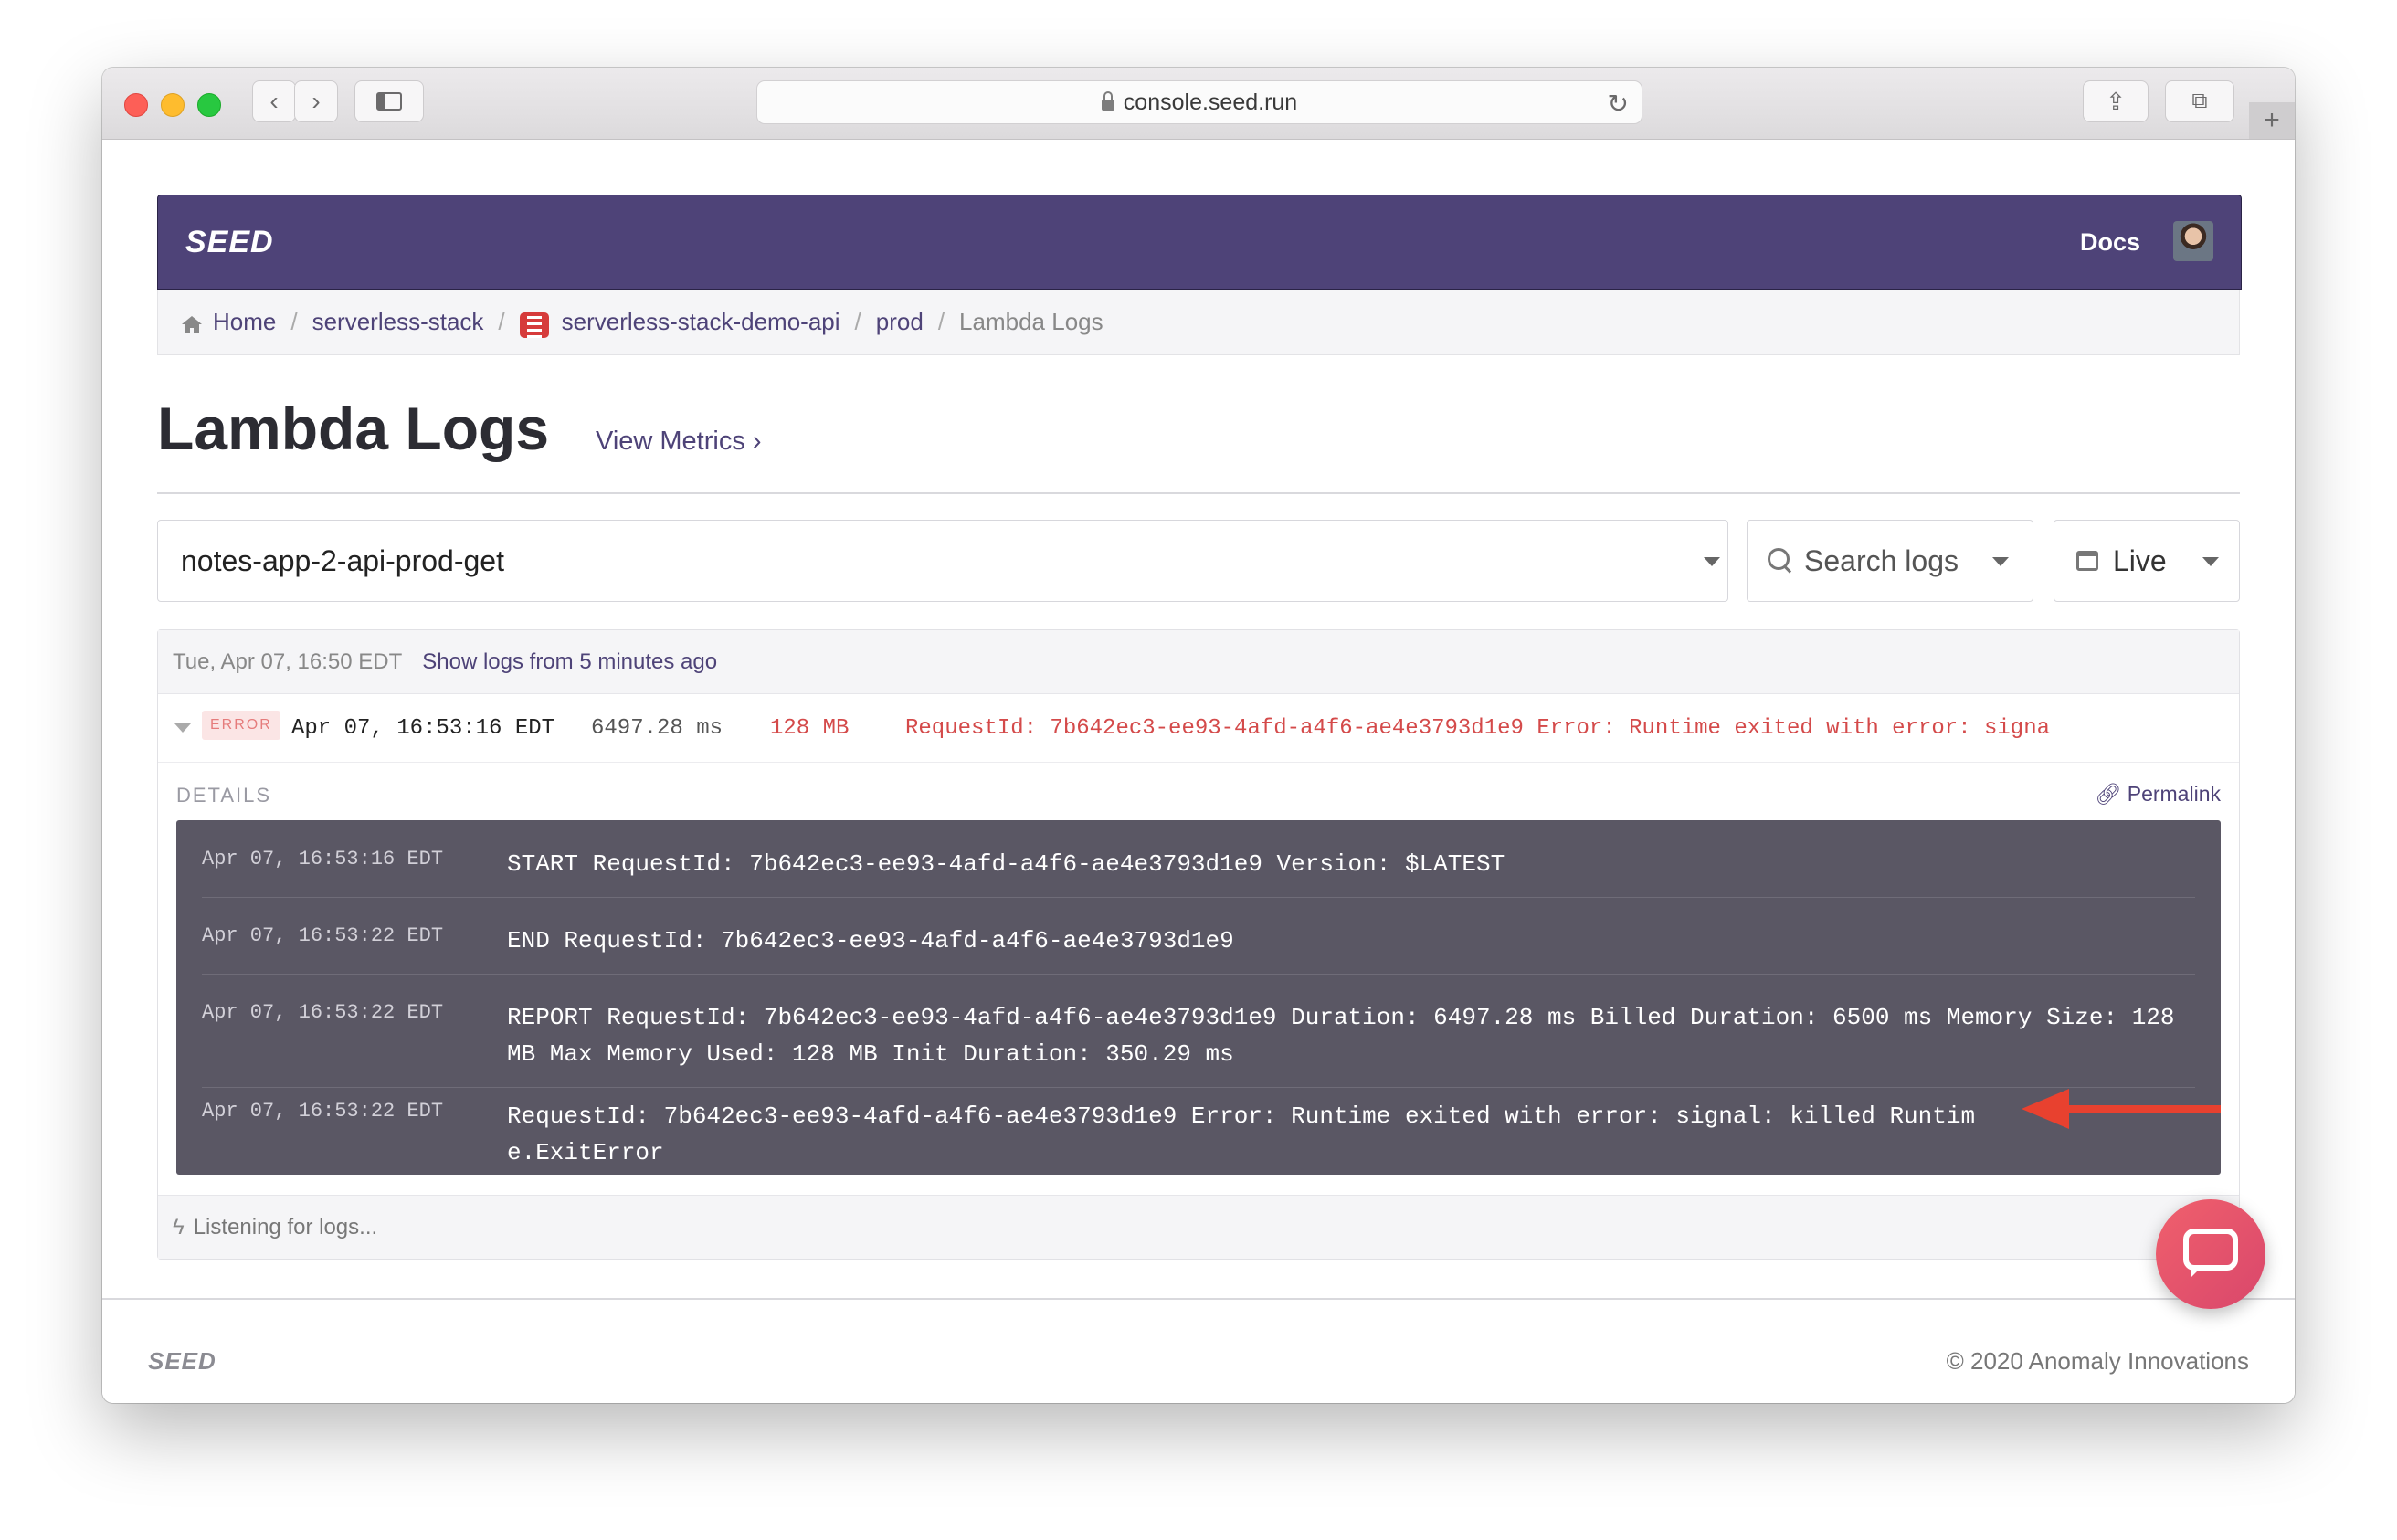  Describe the element at coordinates (2140, 560) in the screenshot. I see `time-range-value: Live` at that location.